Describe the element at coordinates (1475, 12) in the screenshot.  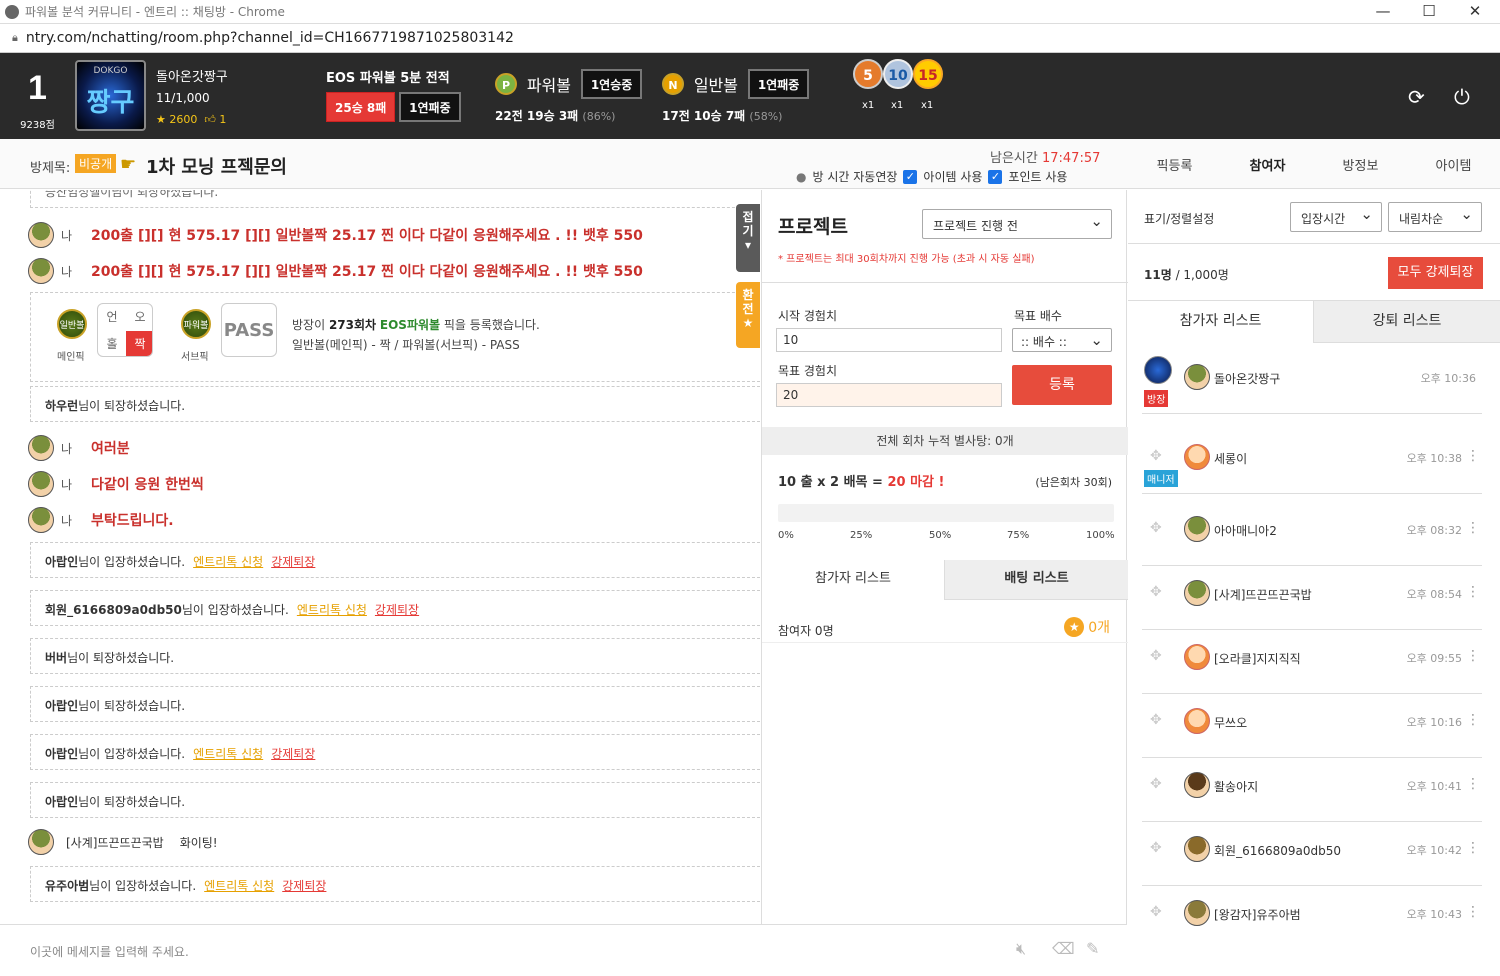
I see `close-window-button: ✕` at that location.